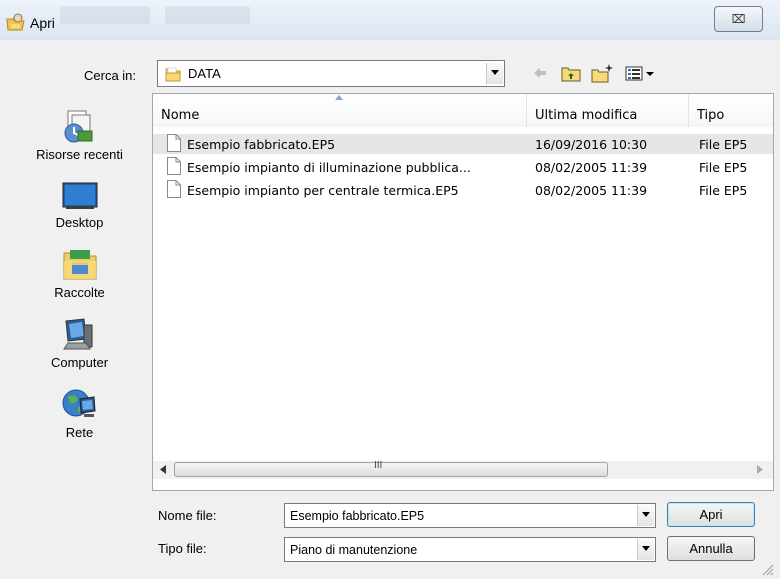 The image size is (780, 579). What do you see at coordinates (79, 292) in the screenshot?
I see `place-label: Raccolte` at bounding box center [79, 292].